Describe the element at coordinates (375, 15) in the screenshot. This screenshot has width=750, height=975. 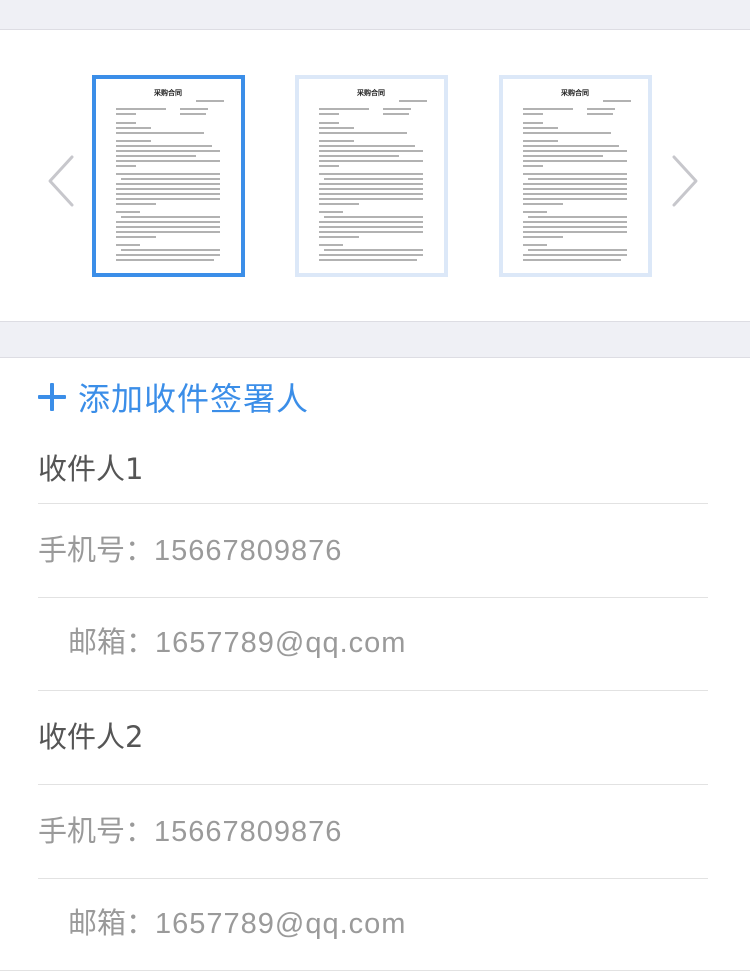
I see `top-separator-band` at that location.